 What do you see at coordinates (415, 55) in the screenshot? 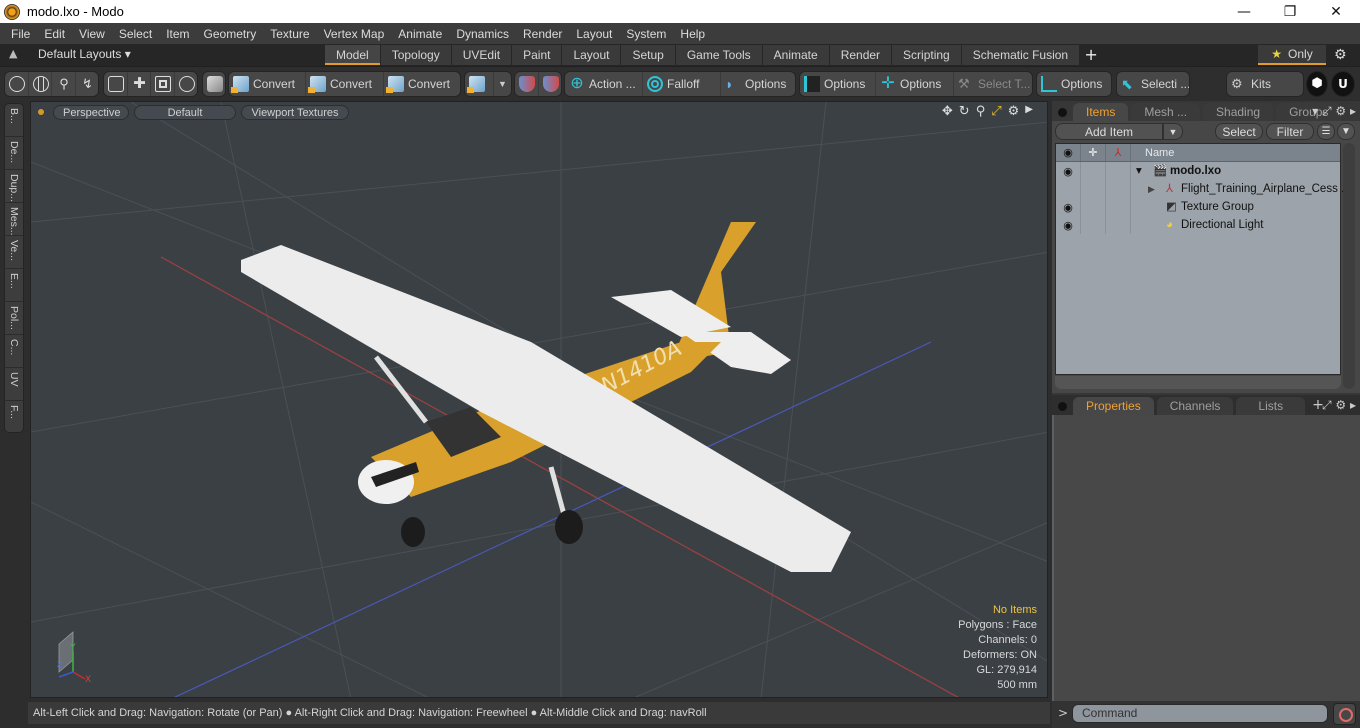
I see `tab-topology: Topology` at bounding box center [415, 55].